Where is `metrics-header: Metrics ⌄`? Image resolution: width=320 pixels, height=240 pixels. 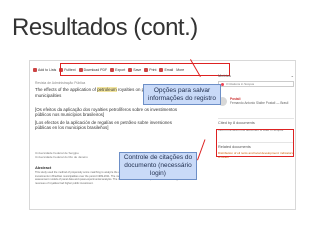 metrics-header: Metrics ⌄ is located at coordinates (256, 75).